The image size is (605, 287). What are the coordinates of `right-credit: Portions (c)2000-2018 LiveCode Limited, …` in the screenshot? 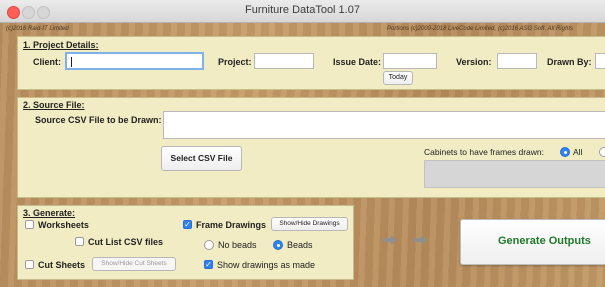 It's located at (480, 29).